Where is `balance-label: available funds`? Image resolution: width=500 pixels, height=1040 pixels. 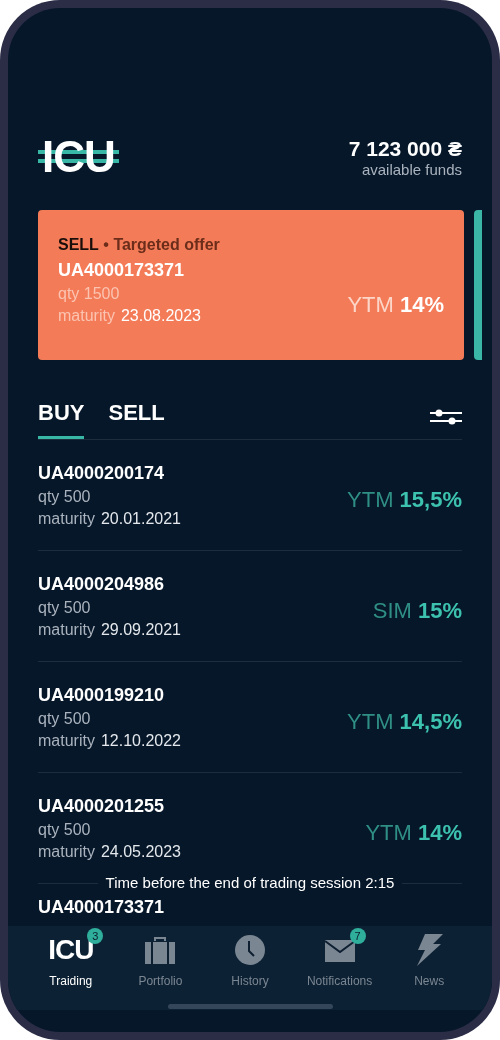
balance-label: available funds is located at coordinates (411, 169).